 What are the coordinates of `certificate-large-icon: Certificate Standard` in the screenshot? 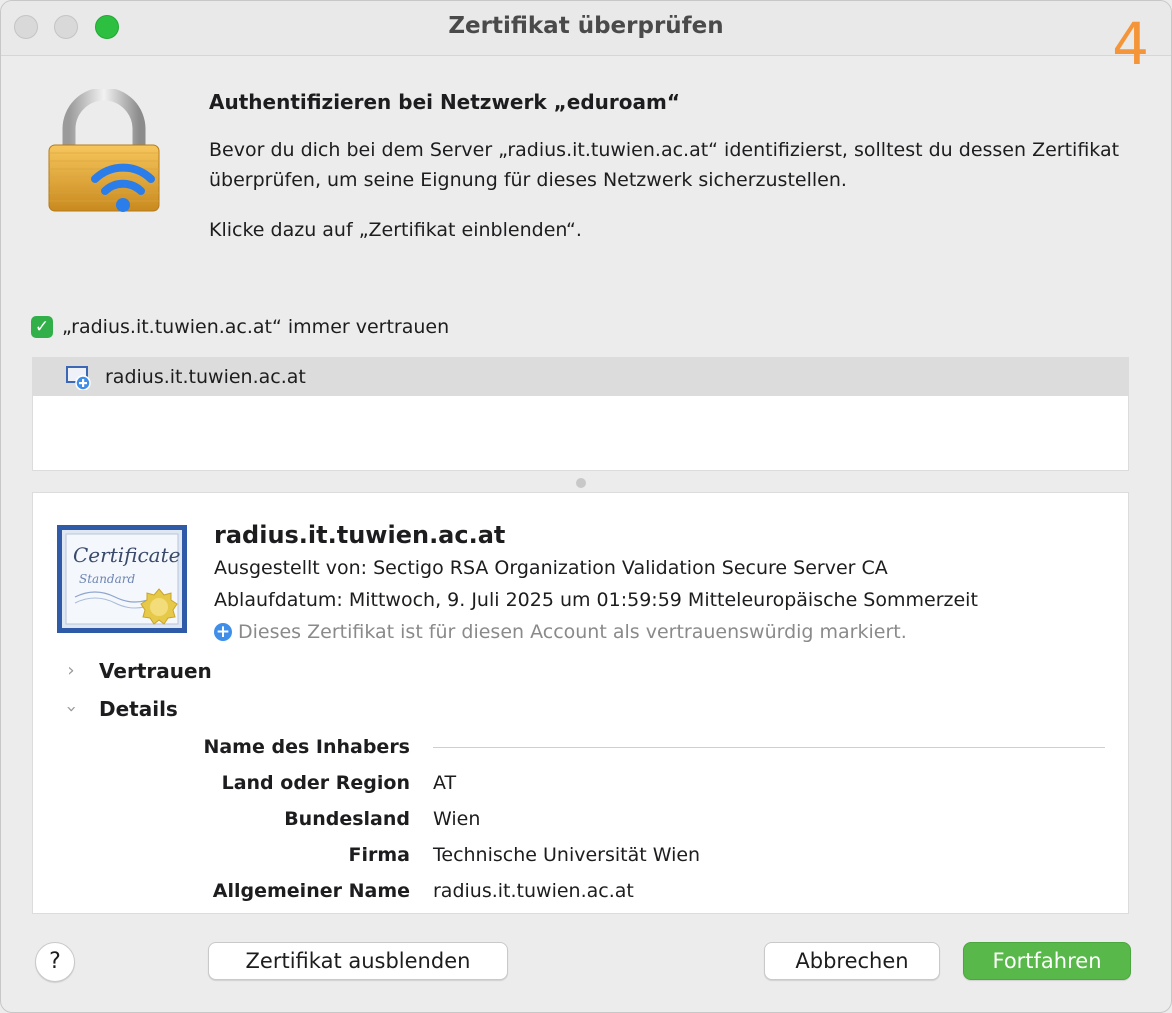 It's located at (122, 579).